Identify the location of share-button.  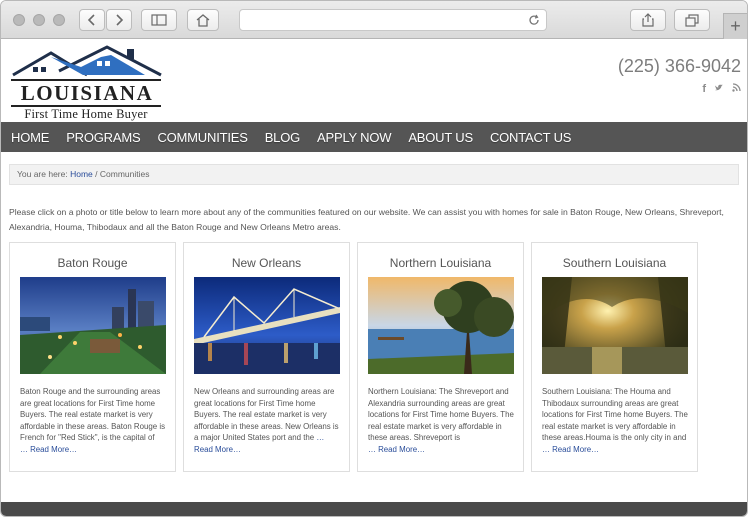
(648, 20).